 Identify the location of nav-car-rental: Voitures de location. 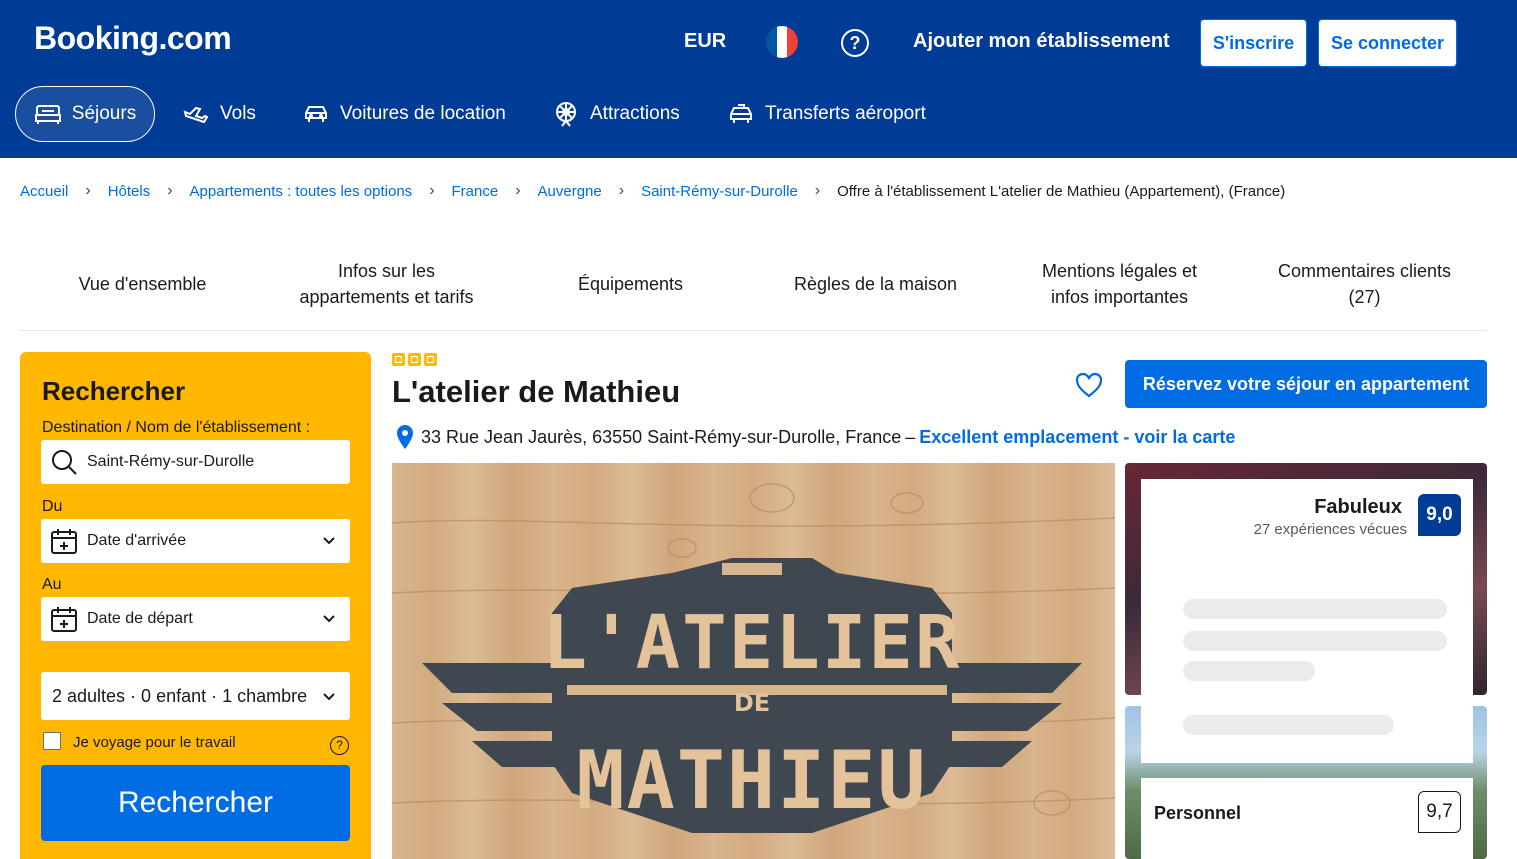
(404, 114).